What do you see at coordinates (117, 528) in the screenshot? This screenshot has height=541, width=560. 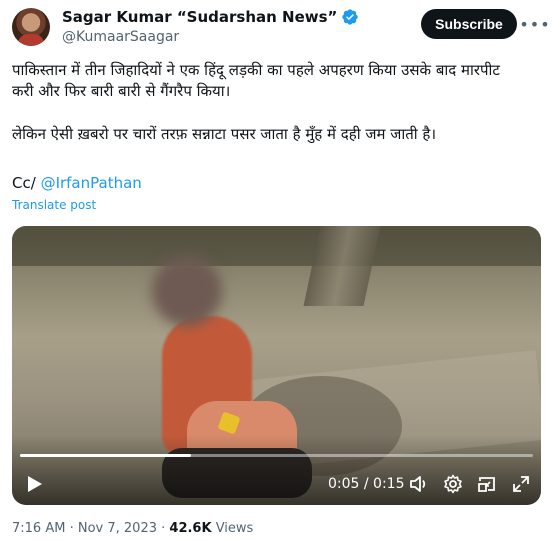 I see `tweet-date: Nov 7, 2023` at bounding box center [117, 528].